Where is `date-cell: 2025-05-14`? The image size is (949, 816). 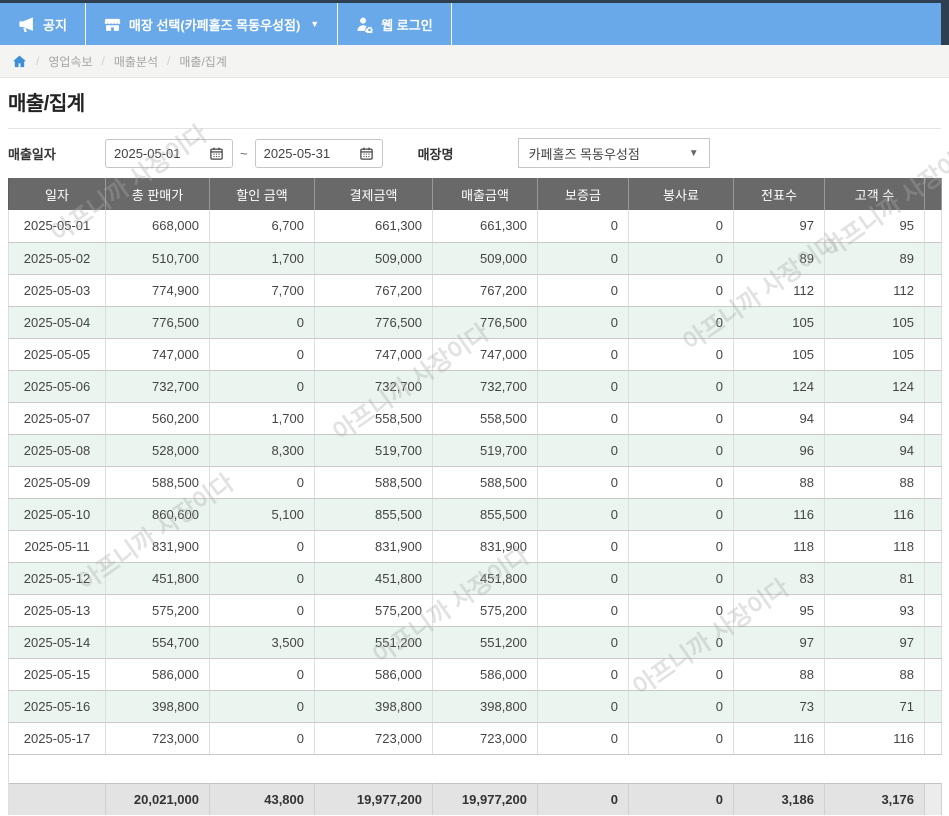
date-cell: 2025-05-14 is located at coordinates (57, 642).